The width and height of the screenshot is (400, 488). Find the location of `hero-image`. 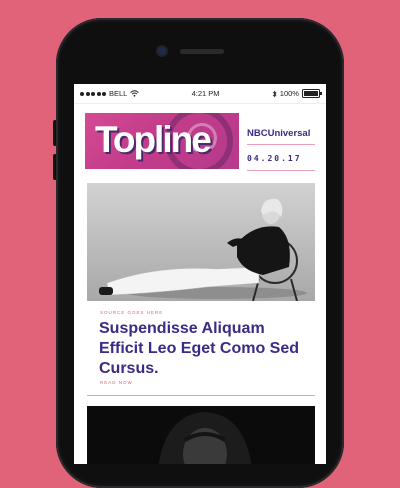

hero-image is located at coordinates (201, 242).